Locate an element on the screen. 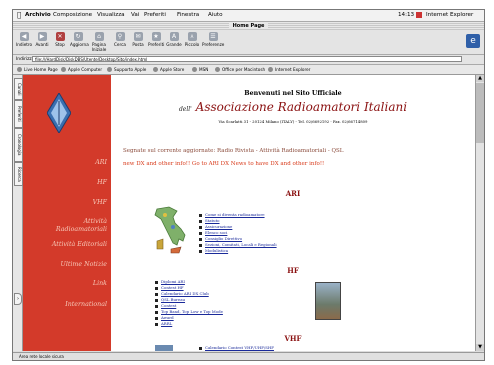  tab-canali: Canali is located at coordinates (18, 89).